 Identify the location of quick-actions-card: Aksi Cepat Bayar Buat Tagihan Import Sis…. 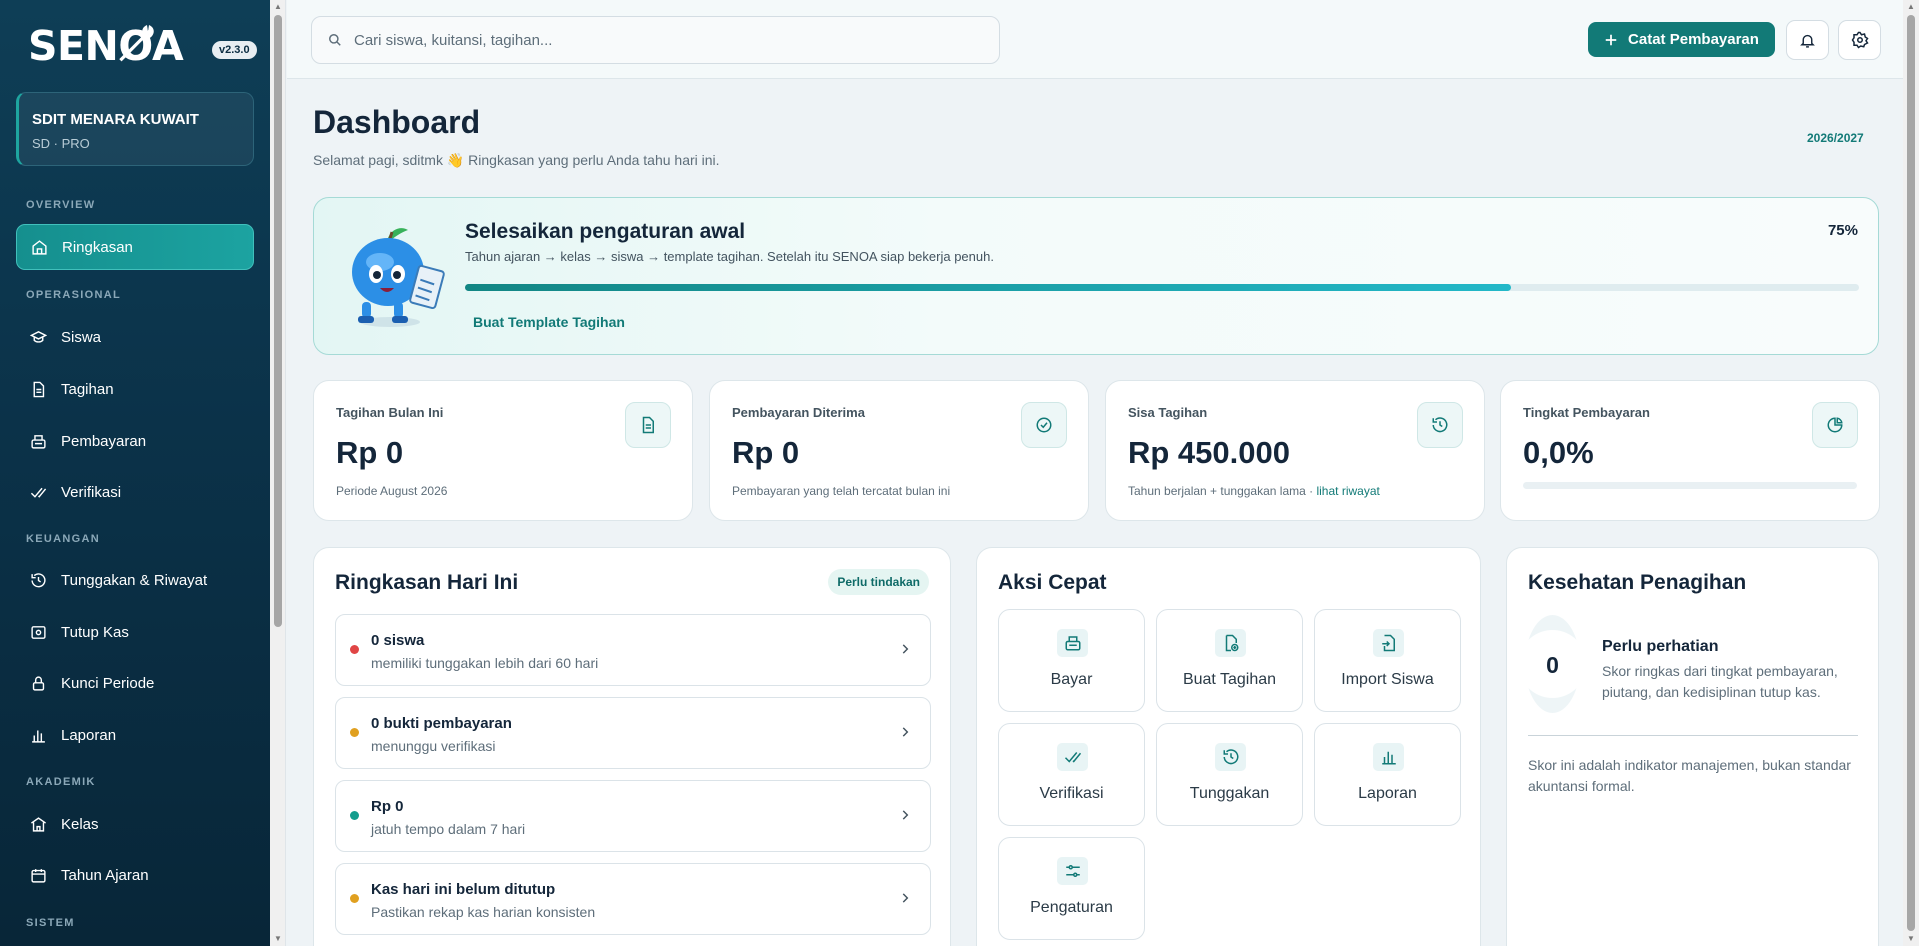
(1228, 746).